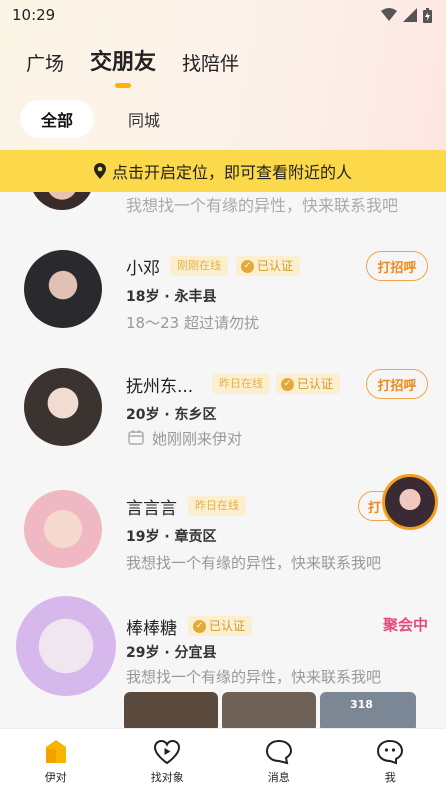 The height and width of the screenshot is (793, 446). I want to click on location-banner-text: 点击开启定位，即可查看附近的人, so click(231, 172).